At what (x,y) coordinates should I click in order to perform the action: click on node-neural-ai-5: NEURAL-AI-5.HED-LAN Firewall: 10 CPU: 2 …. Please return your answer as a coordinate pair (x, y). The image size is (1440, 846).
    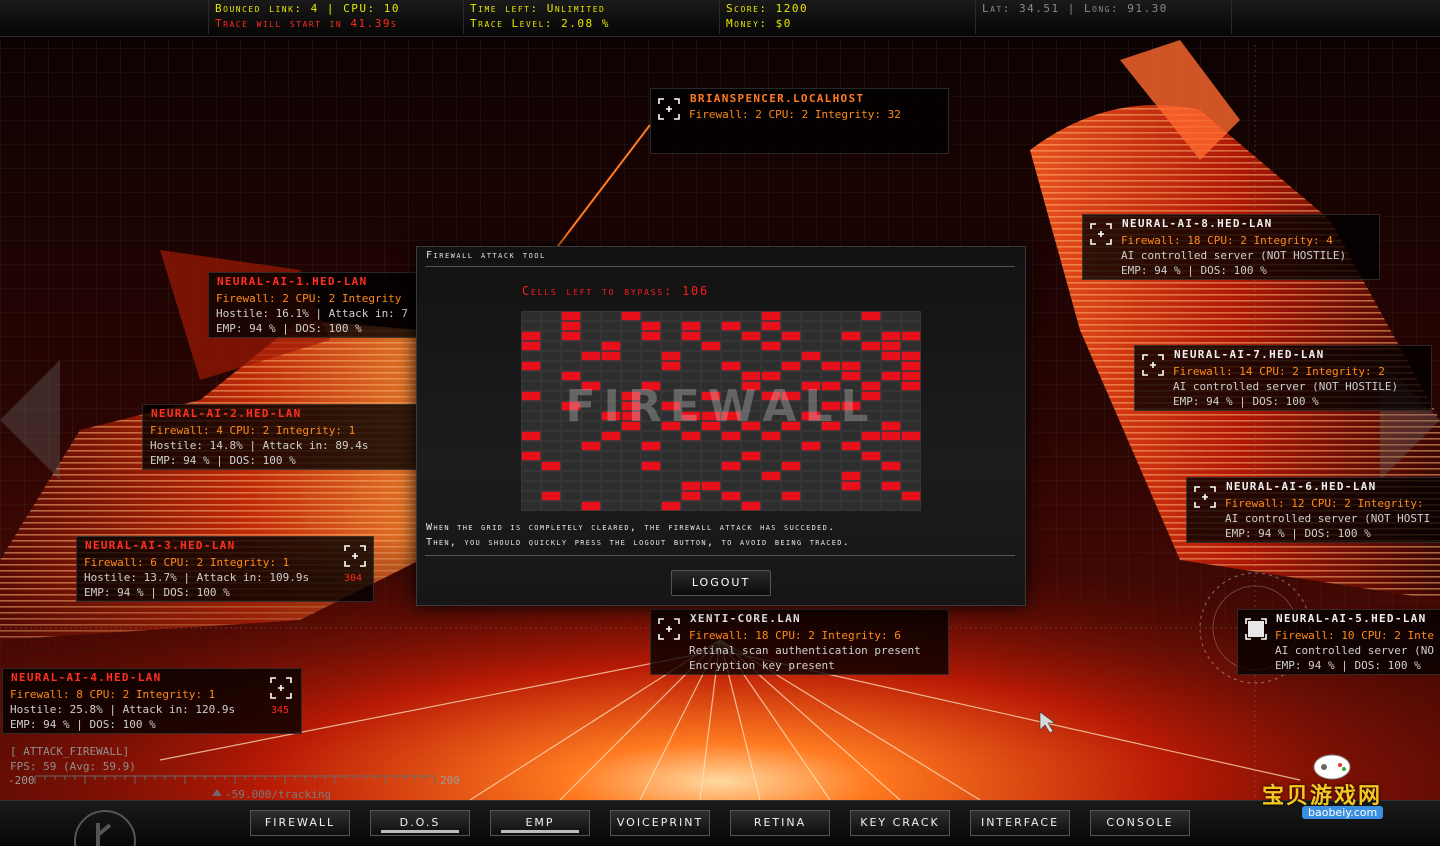
    Looking at the image, I should click on (1338, 642).